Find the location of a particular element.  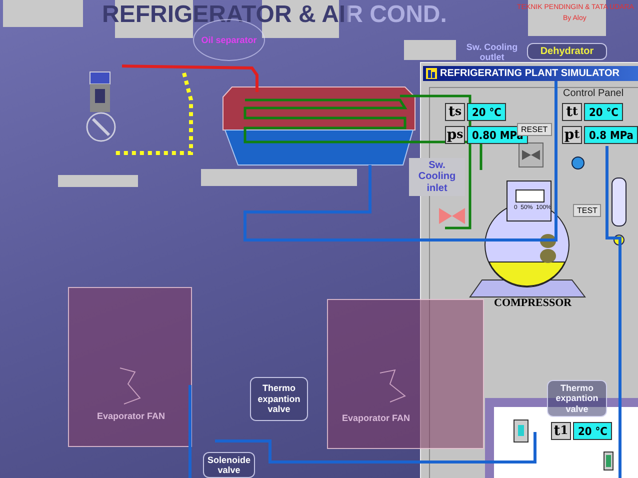

callout-label: Dehydrator is located at coordinates (567, 51).